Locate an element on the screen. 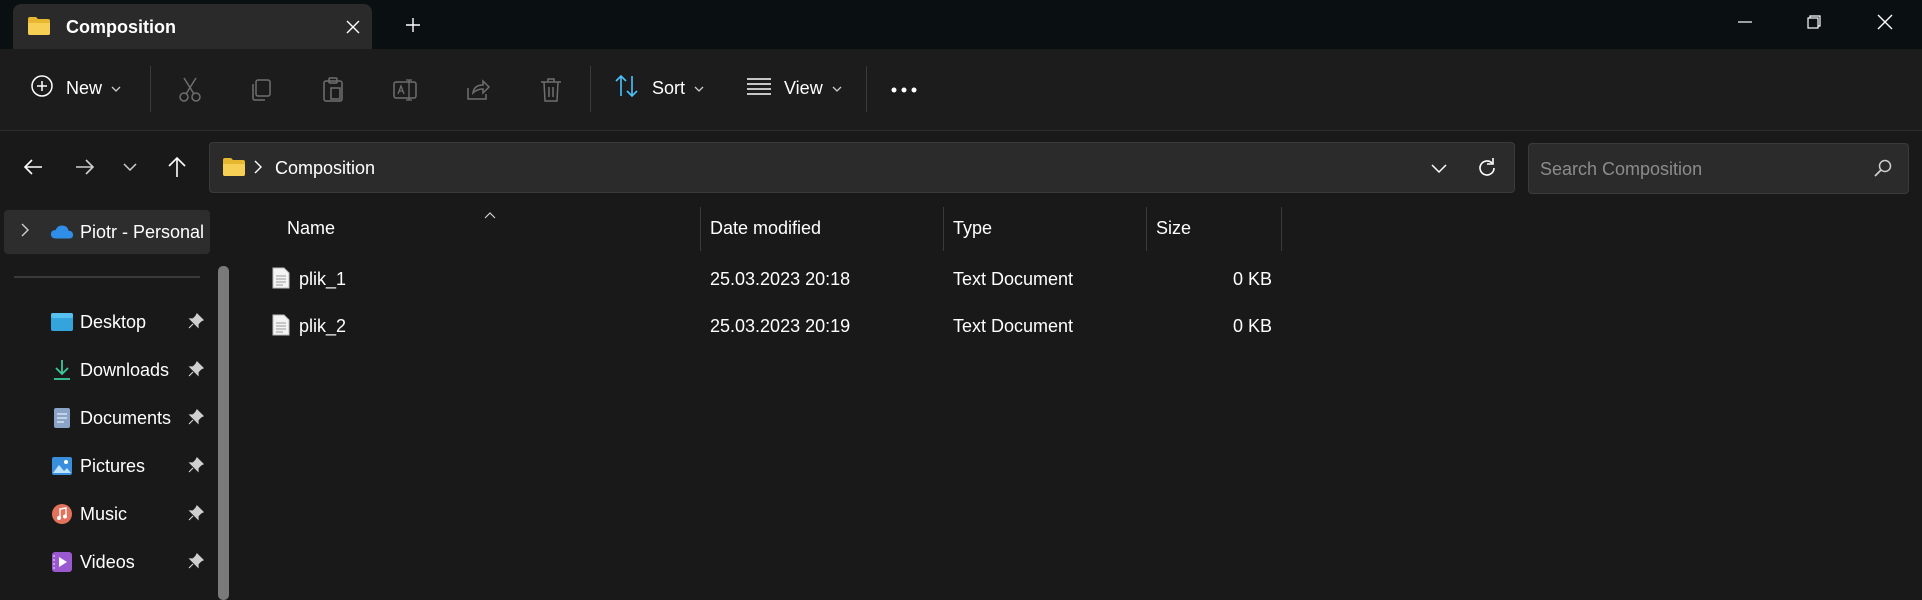 The height and width of the screenshot is (600, 1922). refresh-icon is located at coordinates (1487, 168).